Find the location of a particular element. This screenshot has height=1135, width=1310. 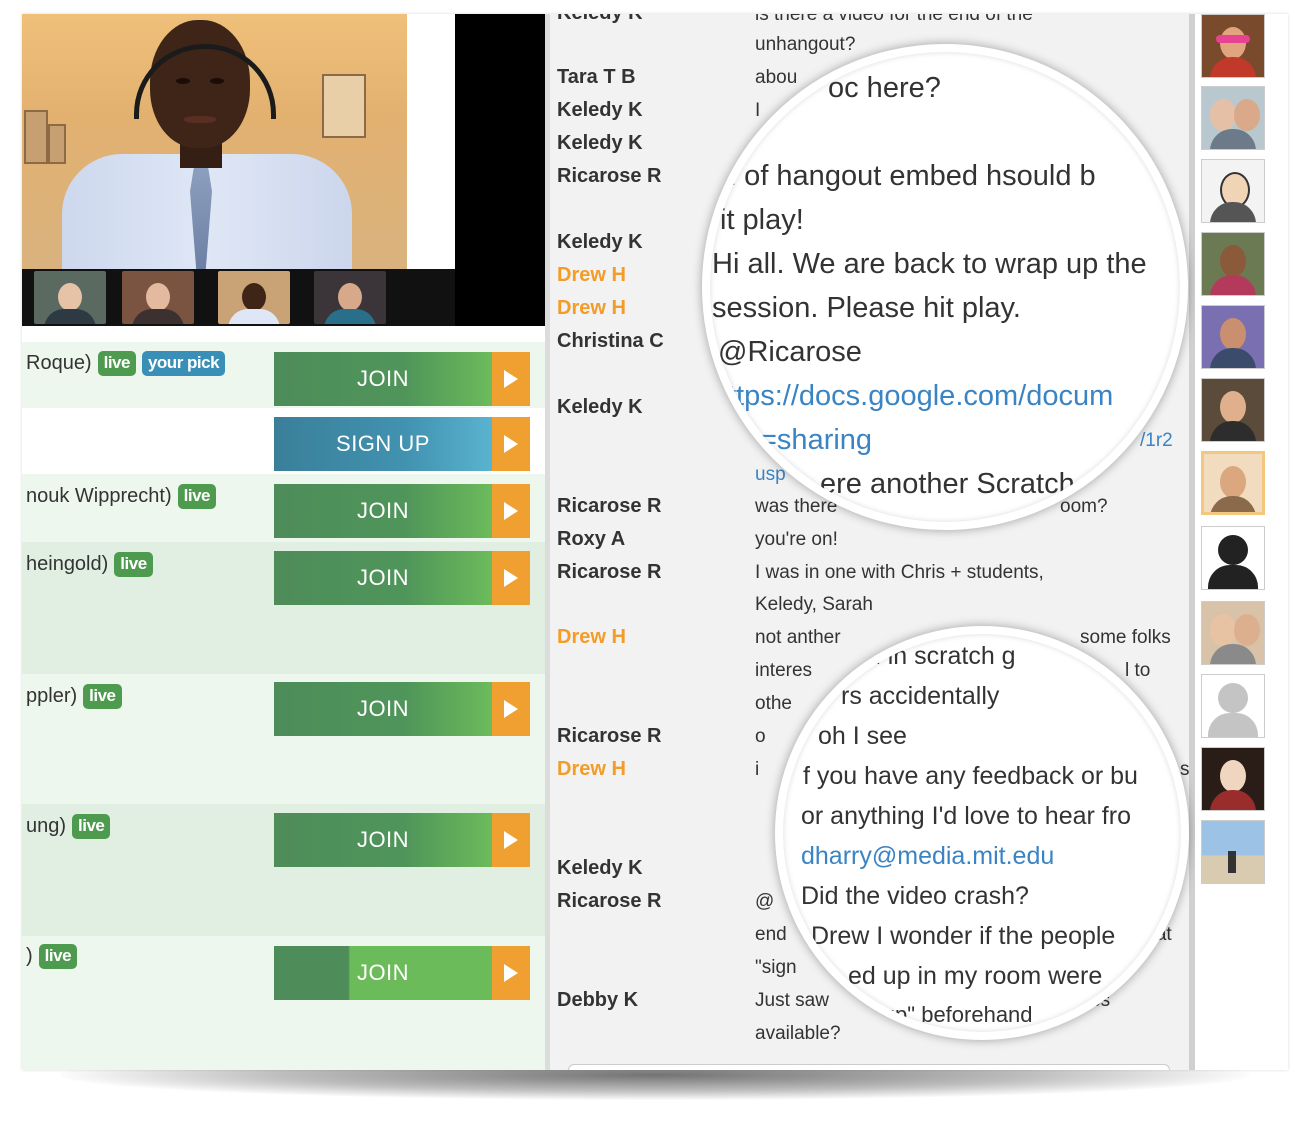

participant-thumbnails is located at coordinates (238, 297).